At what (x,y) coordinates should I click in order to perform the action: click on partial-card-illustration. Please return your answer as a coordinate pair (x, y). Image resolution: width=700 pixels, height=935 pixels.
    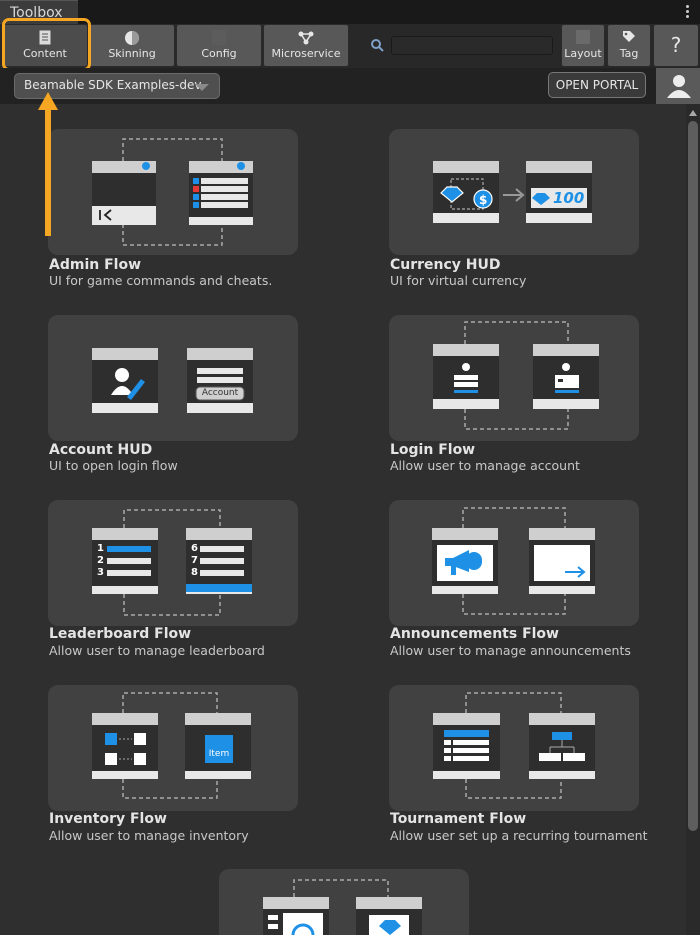
    Looking at the image, I should click on (342, 907).